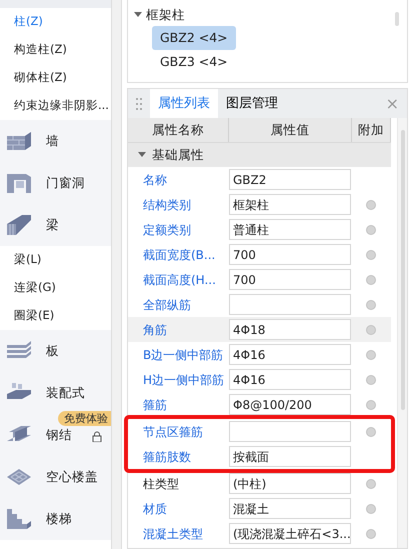 The image size is (415, 549). I want to click on property-row: 箍筋 Φ8@100/200, so click(259, 404).